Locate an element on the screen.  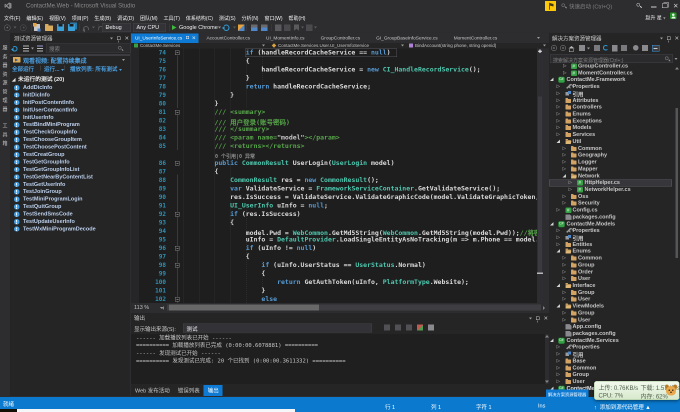
bookmark-icon is located at coordinates (296, 27).